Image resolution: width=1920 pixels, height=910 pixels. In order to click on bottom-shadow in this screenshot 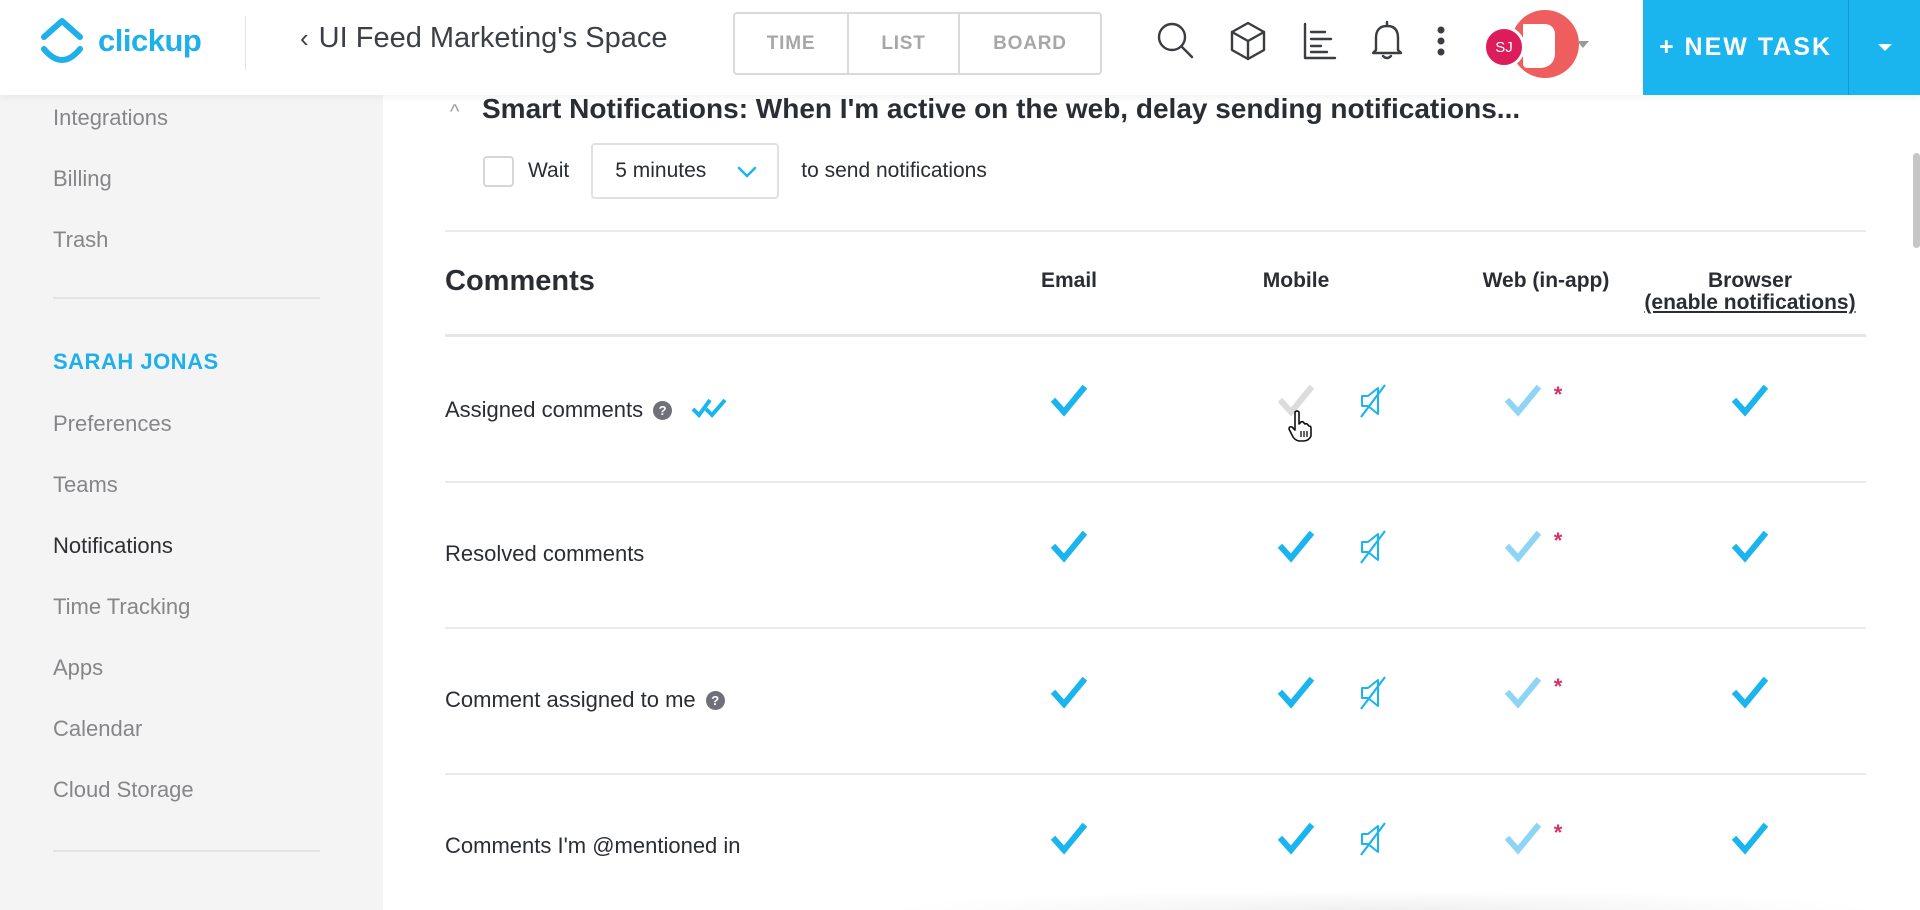, I will do `click(1383, 900)`.